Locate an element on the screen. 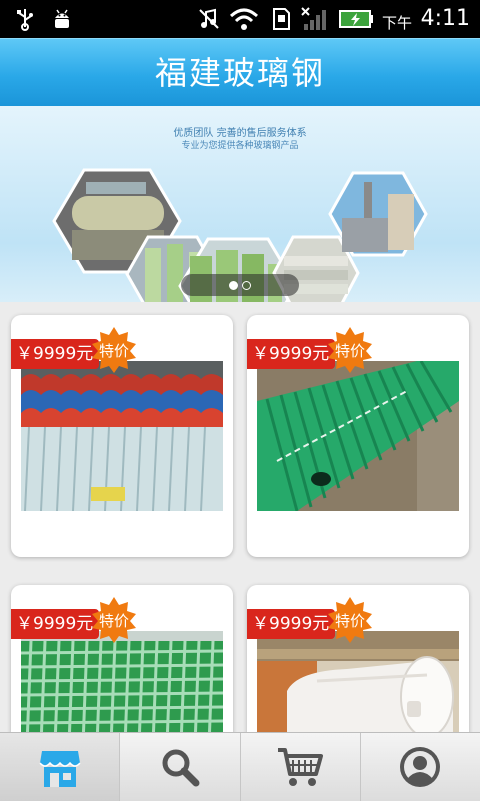  bottom-nav is located at coordinates (240, 766).